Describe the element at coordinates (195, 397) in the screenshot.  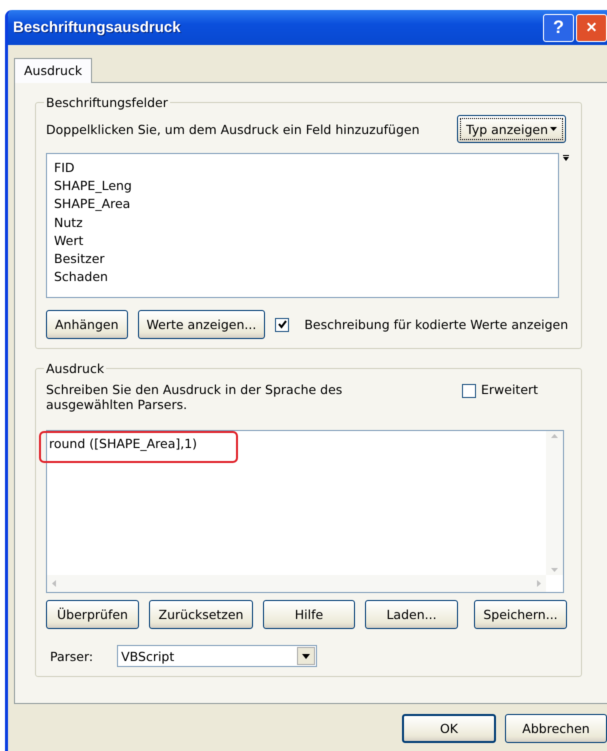
I see `description-text: Schreiben Sie den Ausdruck in der Sprache des ausgewählten Parsers.` at that location.